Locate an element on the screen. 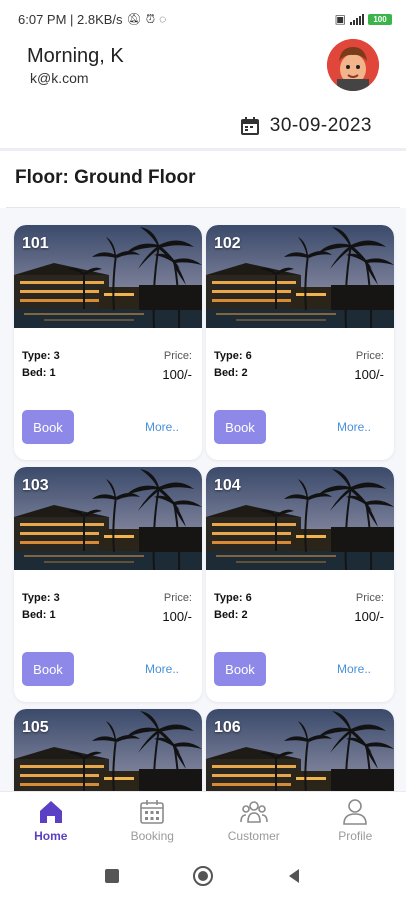  room-card: 105 is located at coordinates (108, 750).